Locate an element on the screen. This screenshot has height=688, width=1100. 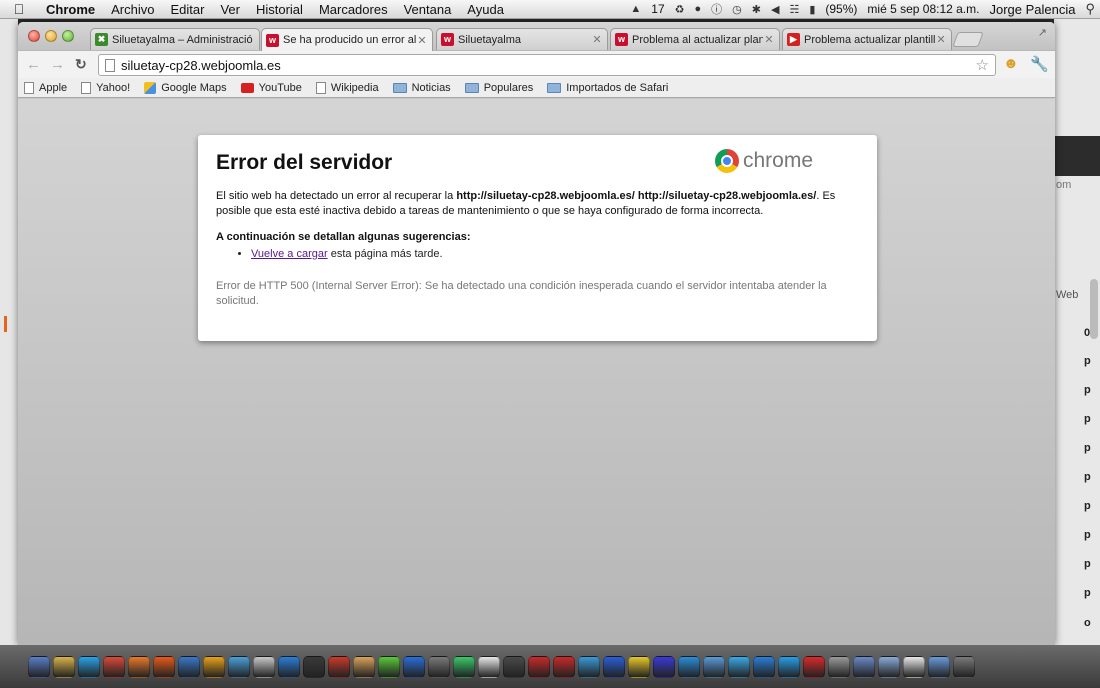
menu-ver: Ver is located at coordinates (230, 9).